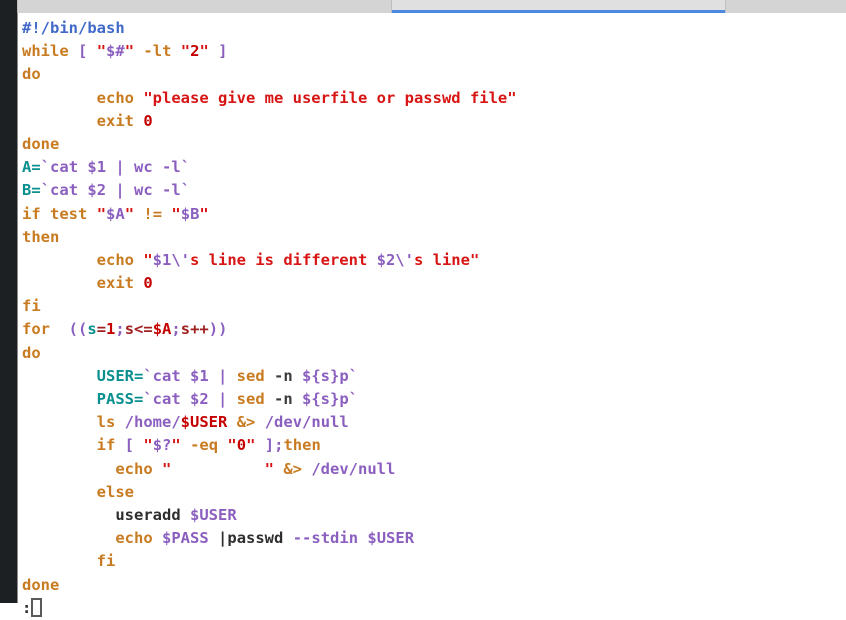 This screenshot has height=620, width=846. What do you see at coordinates (162, 329) in the screenshot?
I see `code-token: $A` at bounding box center [162, 329].